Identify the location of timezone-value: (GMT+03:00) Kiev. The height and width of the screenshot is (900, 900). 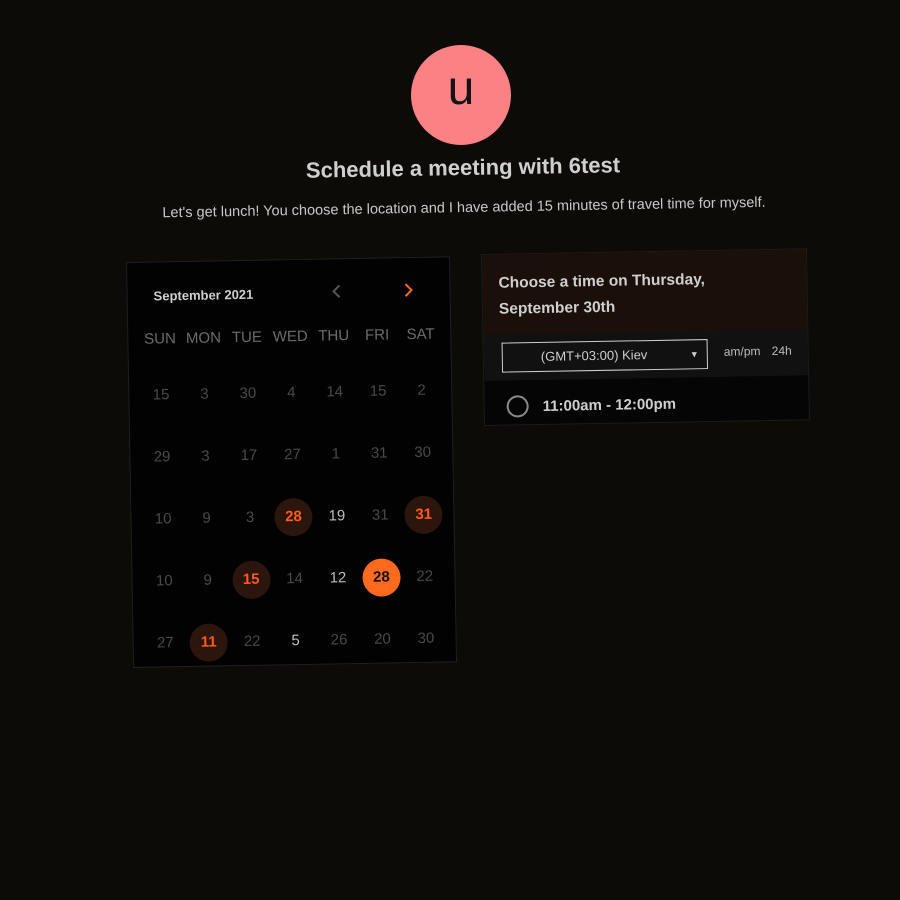
(594, 355).